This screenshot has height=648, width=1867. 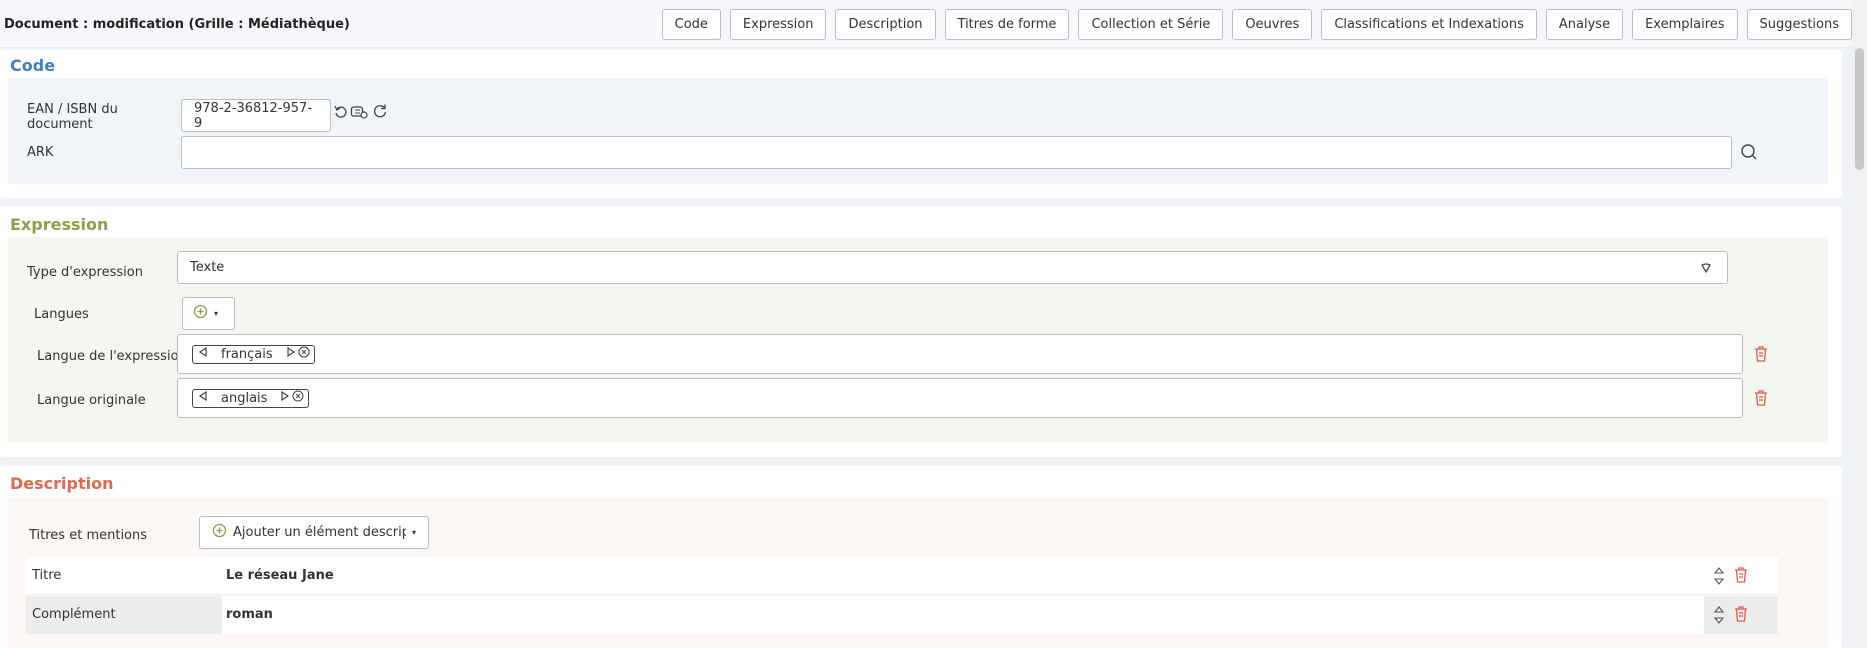 I want to click on code-heading: Code, so click(x=33, y=65).